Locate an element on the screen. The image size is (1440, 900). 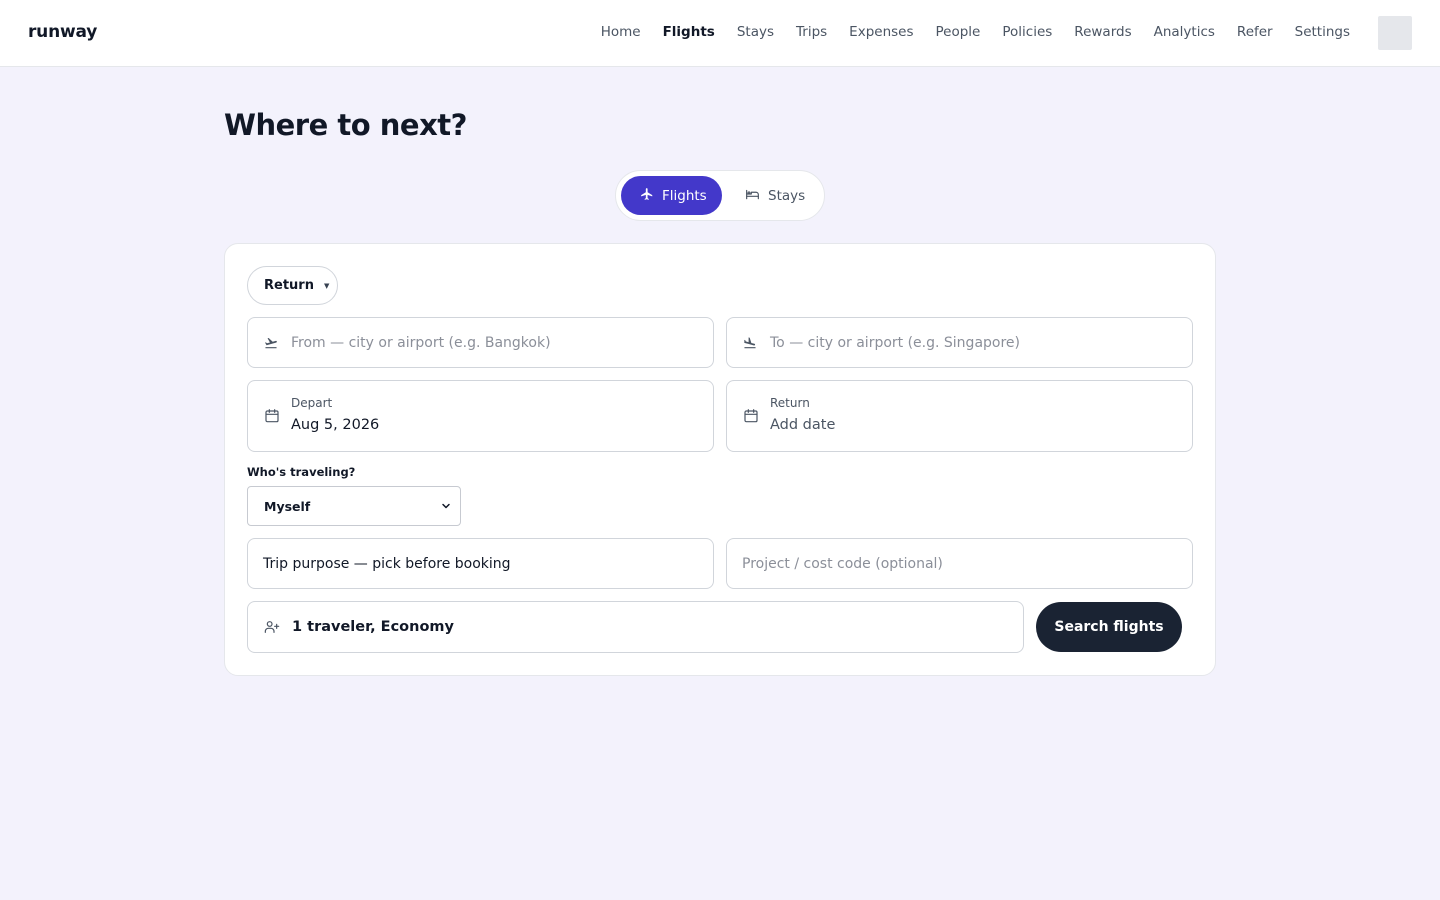
from-input: From — city or airport (e.g. Bangkok) is located at coordinates (480, 342).